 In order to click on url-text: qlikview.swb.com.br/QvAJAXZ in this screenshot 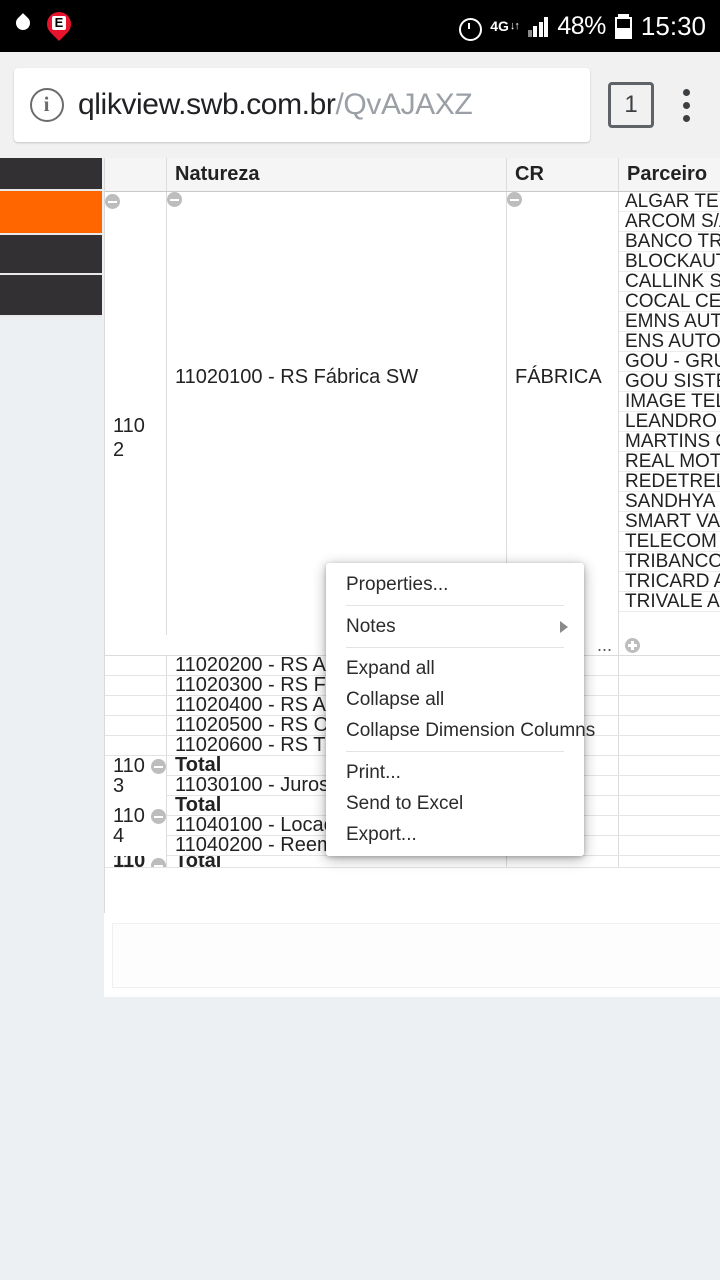, I will do `click(275, 105)`.